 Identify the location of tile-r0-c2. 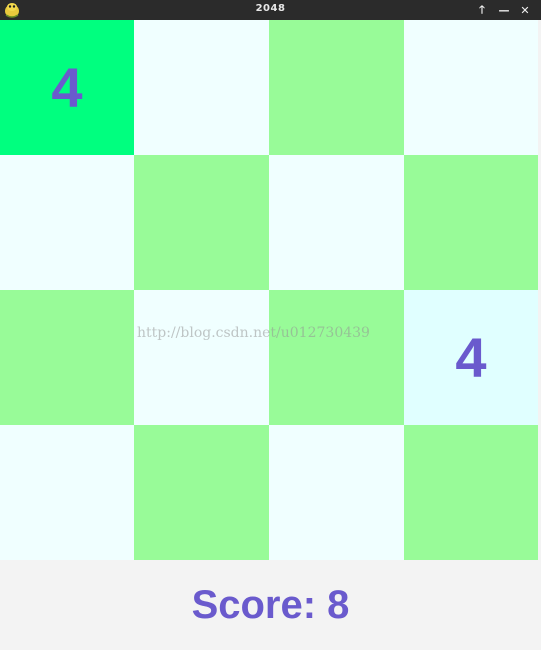
(336, 87).